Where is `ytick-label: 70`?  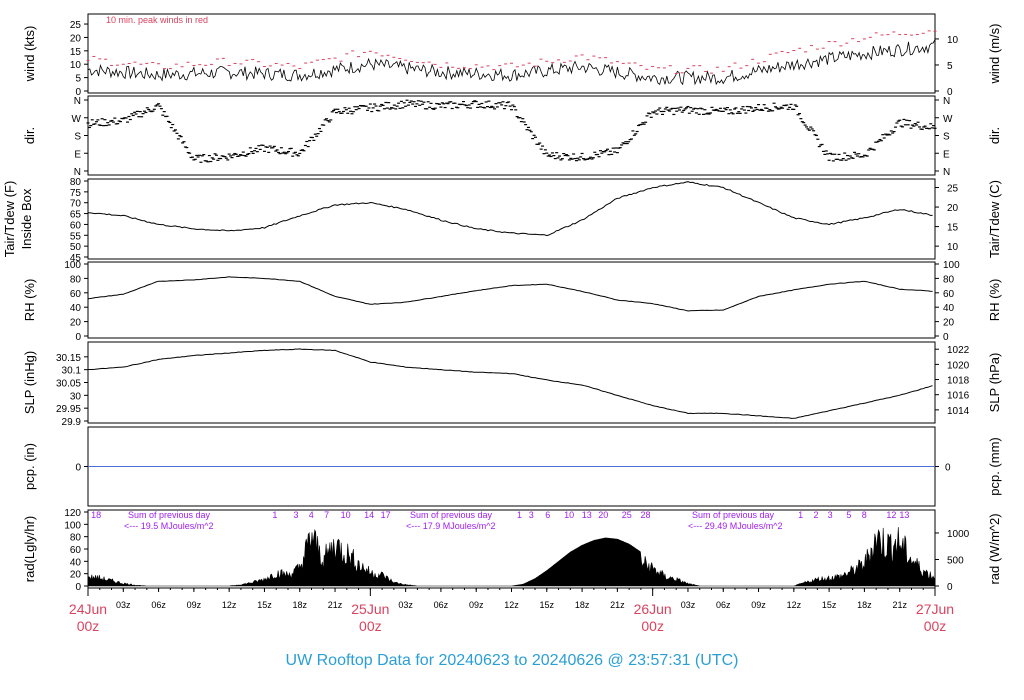 ytick-label: 70 is located at coordinates (76, 204).